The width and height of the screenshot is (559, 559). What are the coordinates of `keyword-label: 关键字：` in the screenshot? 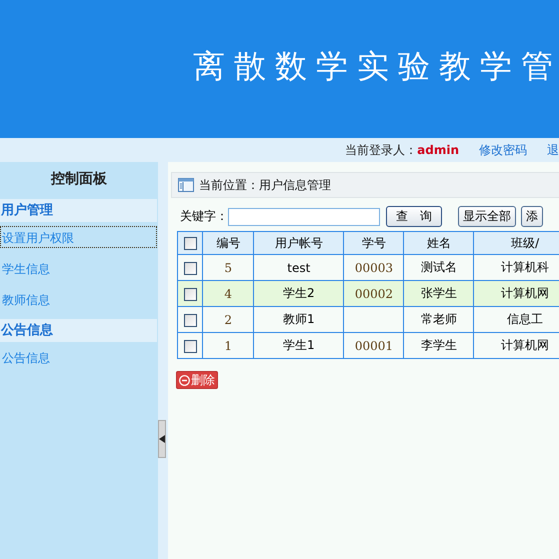 It's located at (204, 216).